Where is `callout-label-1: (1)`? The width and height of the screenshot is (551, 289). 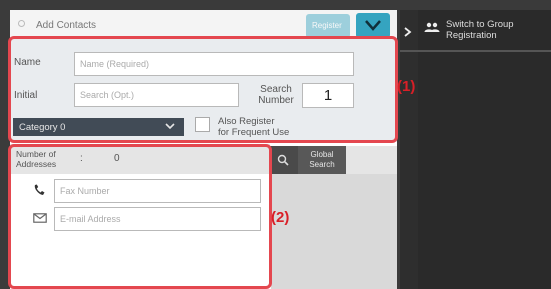
callout-label-1: (1) is located at coordinates (406, 86).